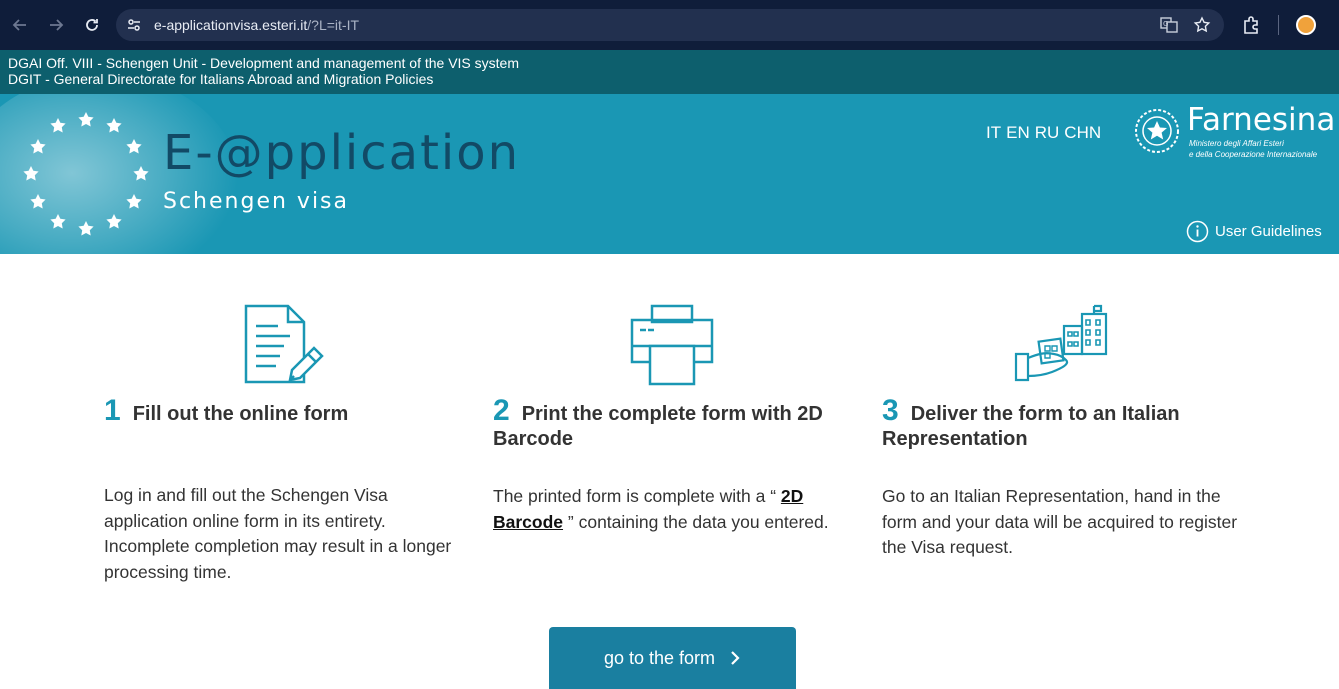 The width and height of the screenshot is (1339, 689). I want to click on url-host: e-applicationvisa.esteri.it, so click(231, 25).